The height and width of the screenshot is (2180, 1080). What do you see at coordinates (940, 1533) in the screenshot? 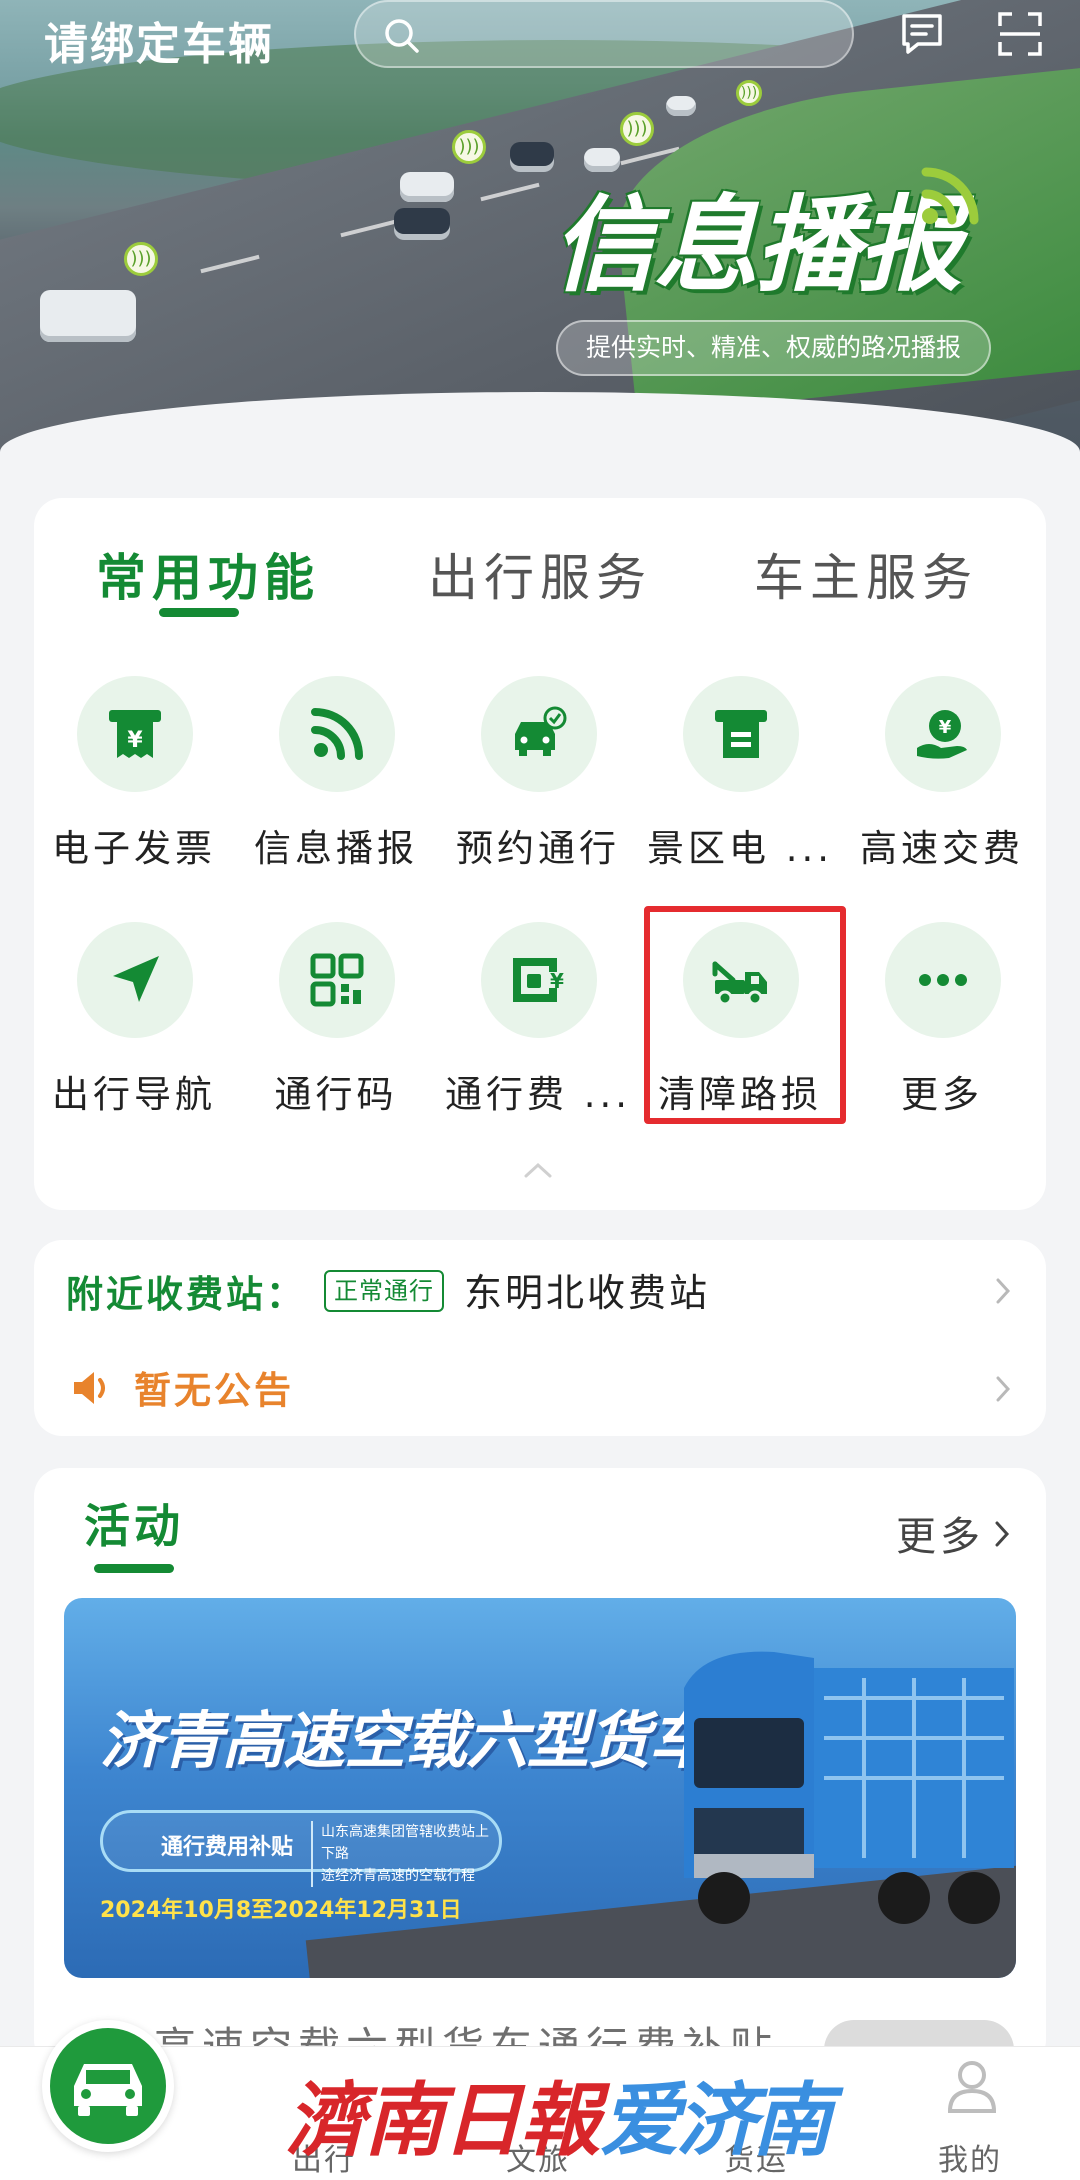
I see `activity-more-link: 更多` at bounding box center [940, 1533].